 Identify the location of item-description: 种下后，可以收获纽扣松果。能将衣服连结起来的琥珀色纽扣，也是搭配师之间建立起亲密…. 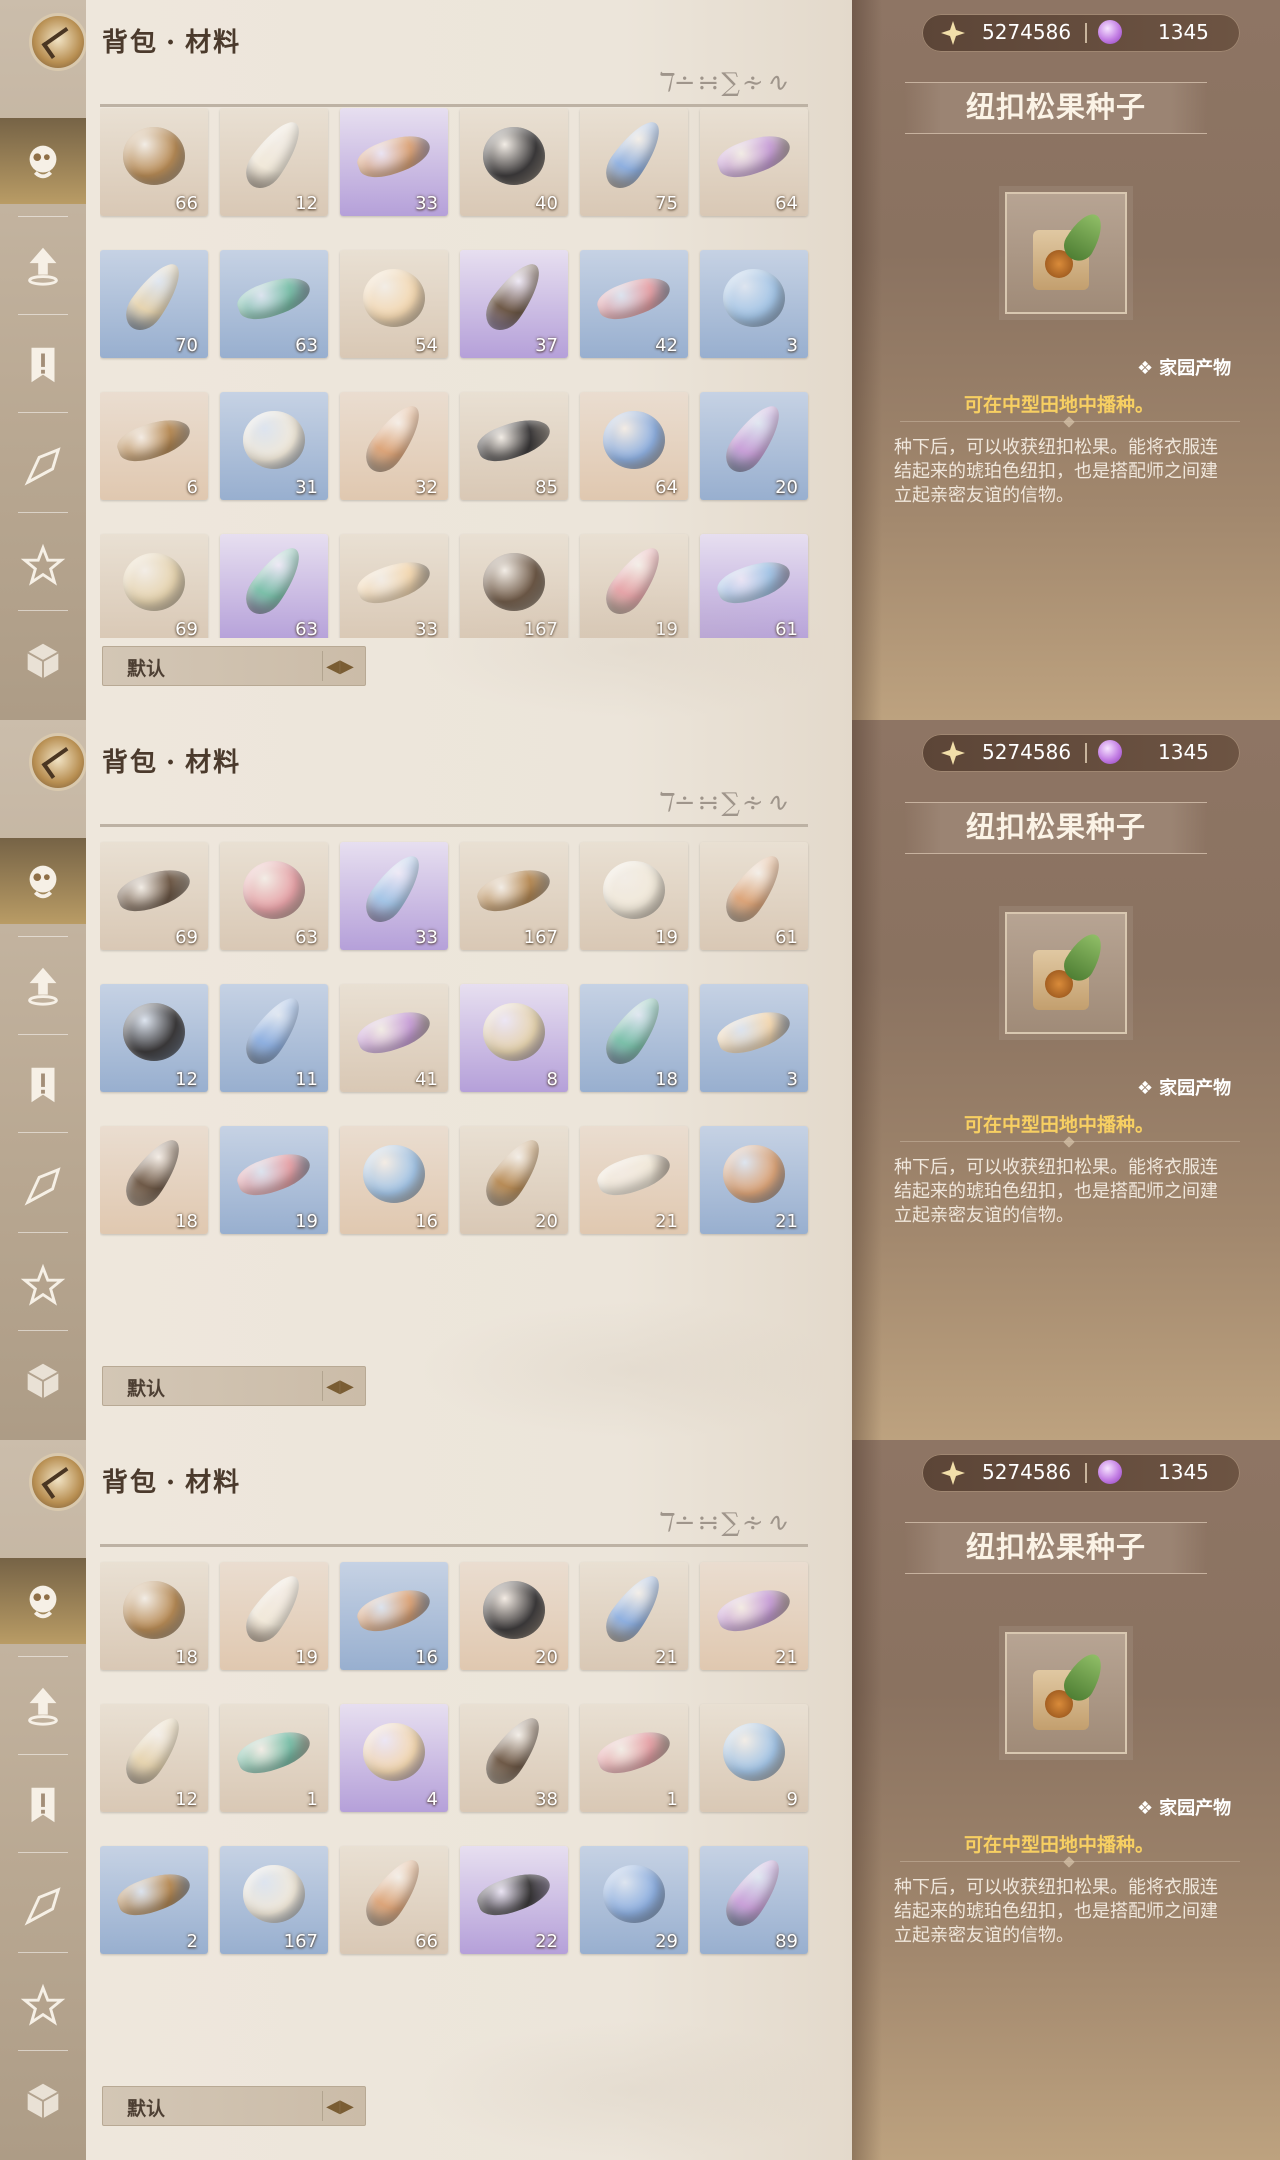
(1056, 471).